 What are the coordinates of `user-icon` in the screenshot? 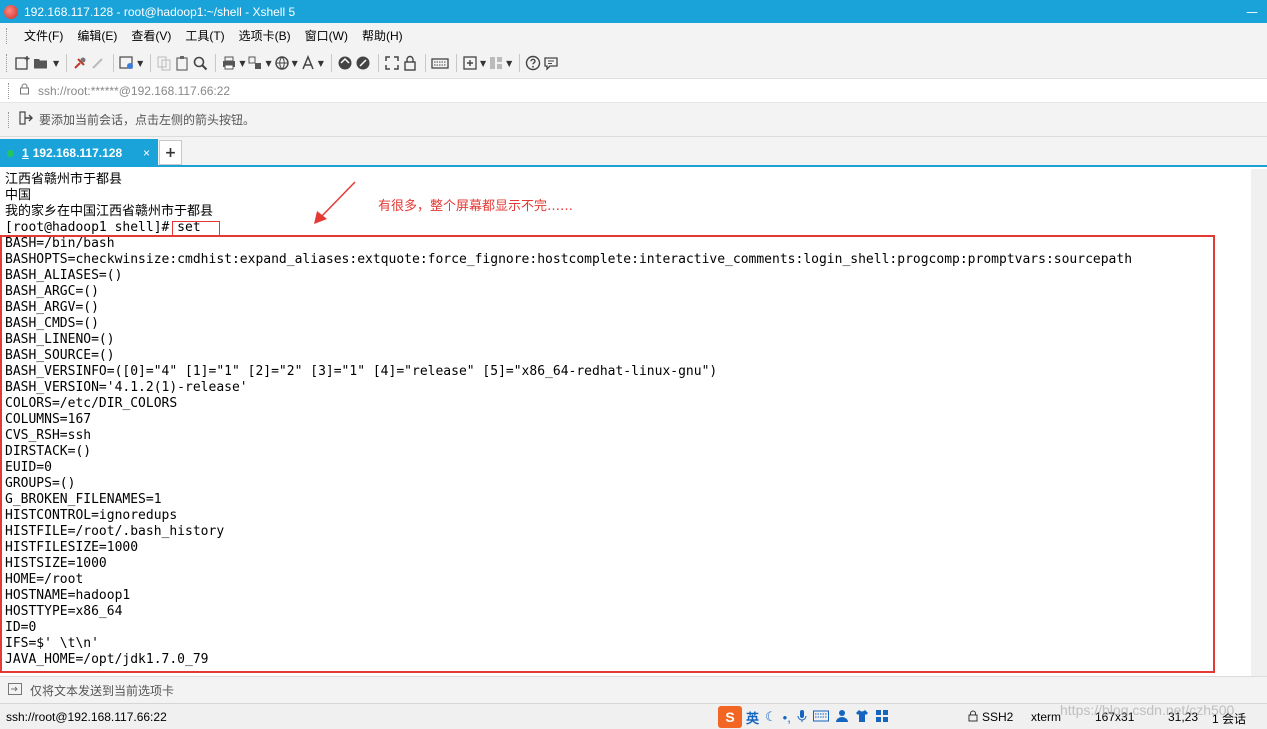 It's located at (842, 717).